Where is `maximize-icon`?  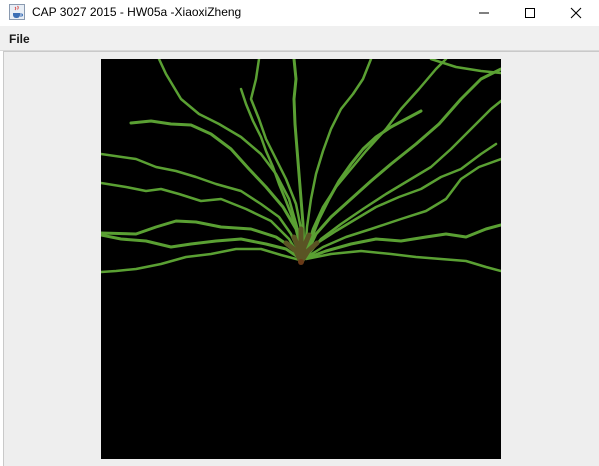 maximize-icon is located at coordinates (530, 13).